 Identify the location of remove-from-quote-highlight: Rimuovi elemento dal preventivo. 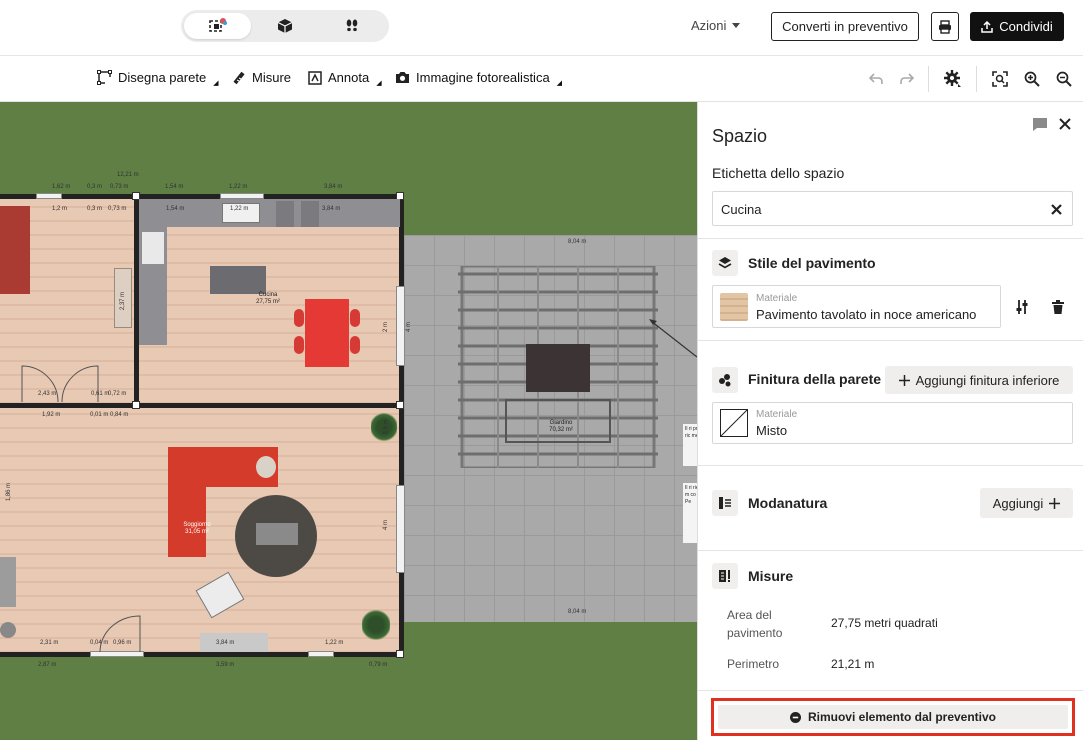
(893, 717).